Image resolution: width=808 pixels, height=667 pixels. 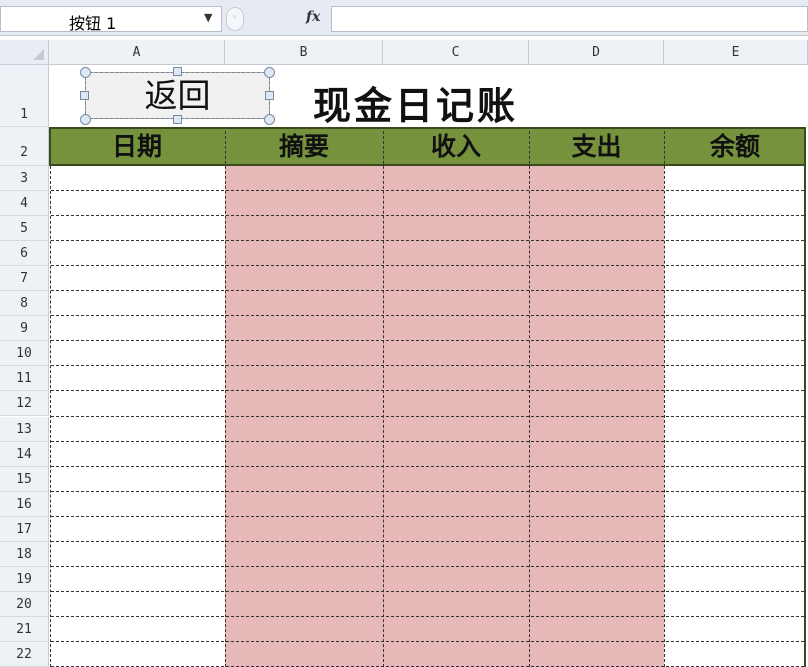 I want to click on formula-bar: 按钮 1 ▼ ◦ fx, so click(x=404, y=18).